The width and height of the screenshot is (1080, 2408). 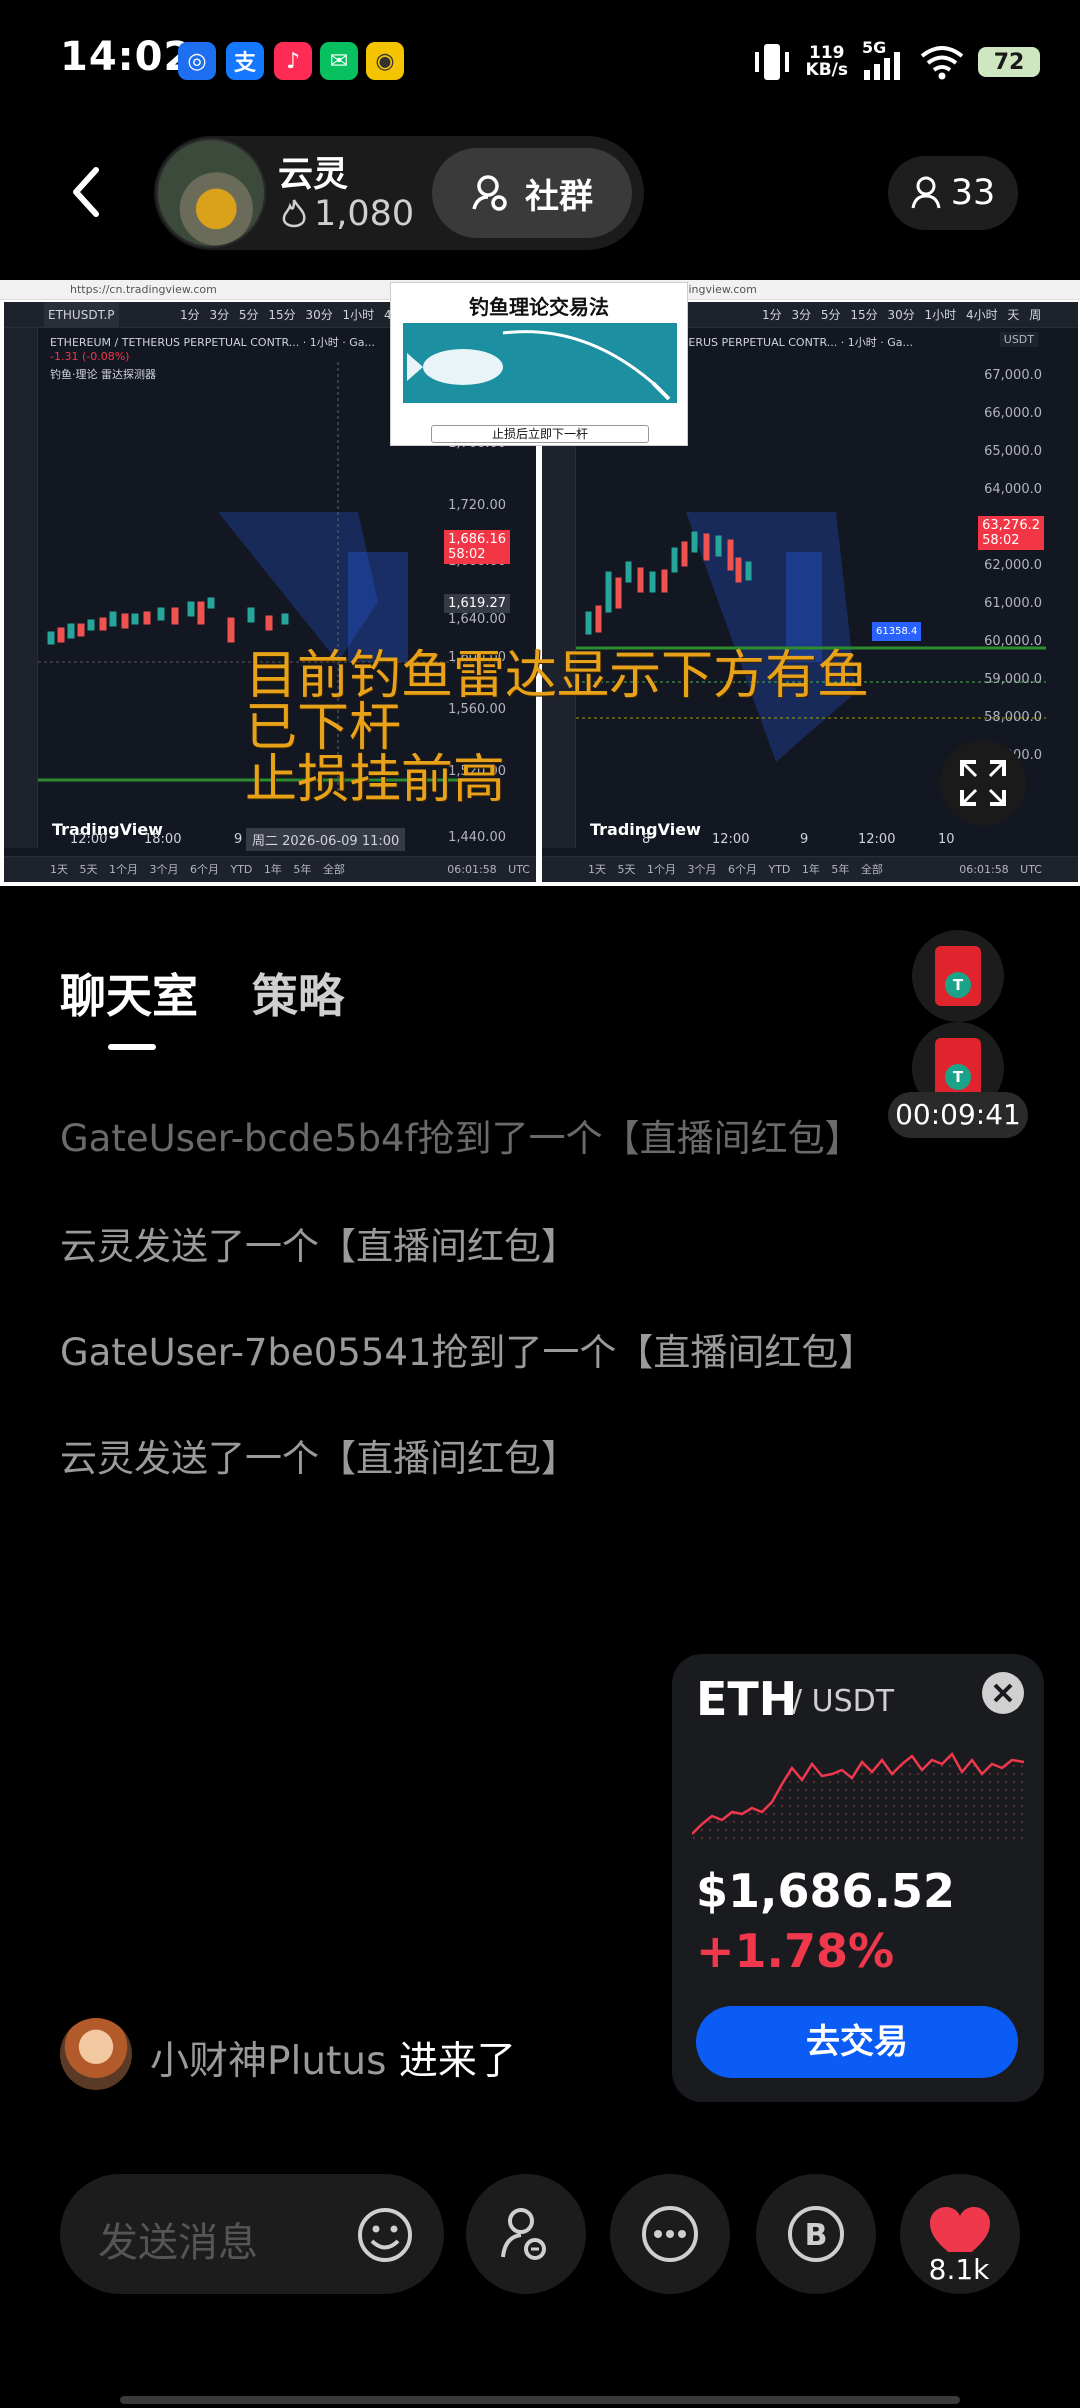 What do you see at coordinates (1011, 533) in the screenshot?
I see `current-price-tag-right: 63,276.2 58:02` at bounding box center [1011, 533].